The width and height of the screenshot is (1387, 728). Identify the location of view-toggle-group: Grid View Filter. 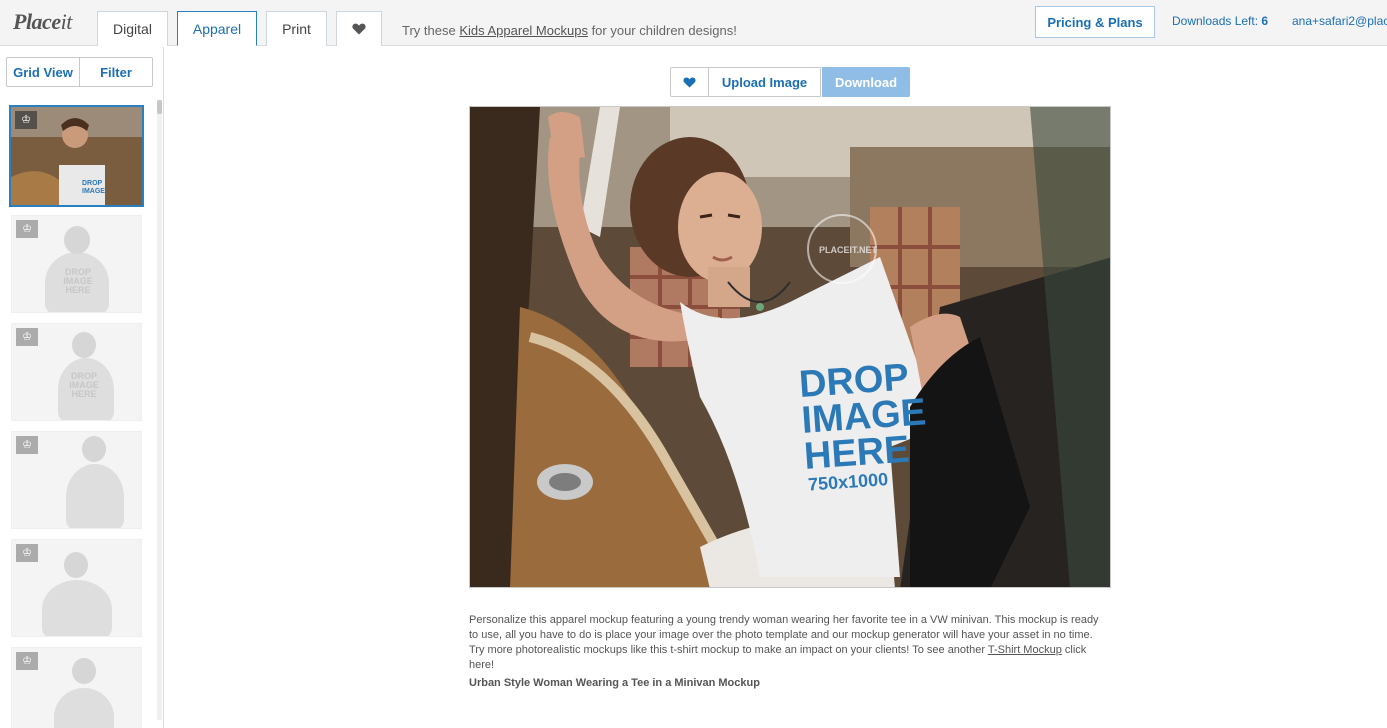
(79, 72).